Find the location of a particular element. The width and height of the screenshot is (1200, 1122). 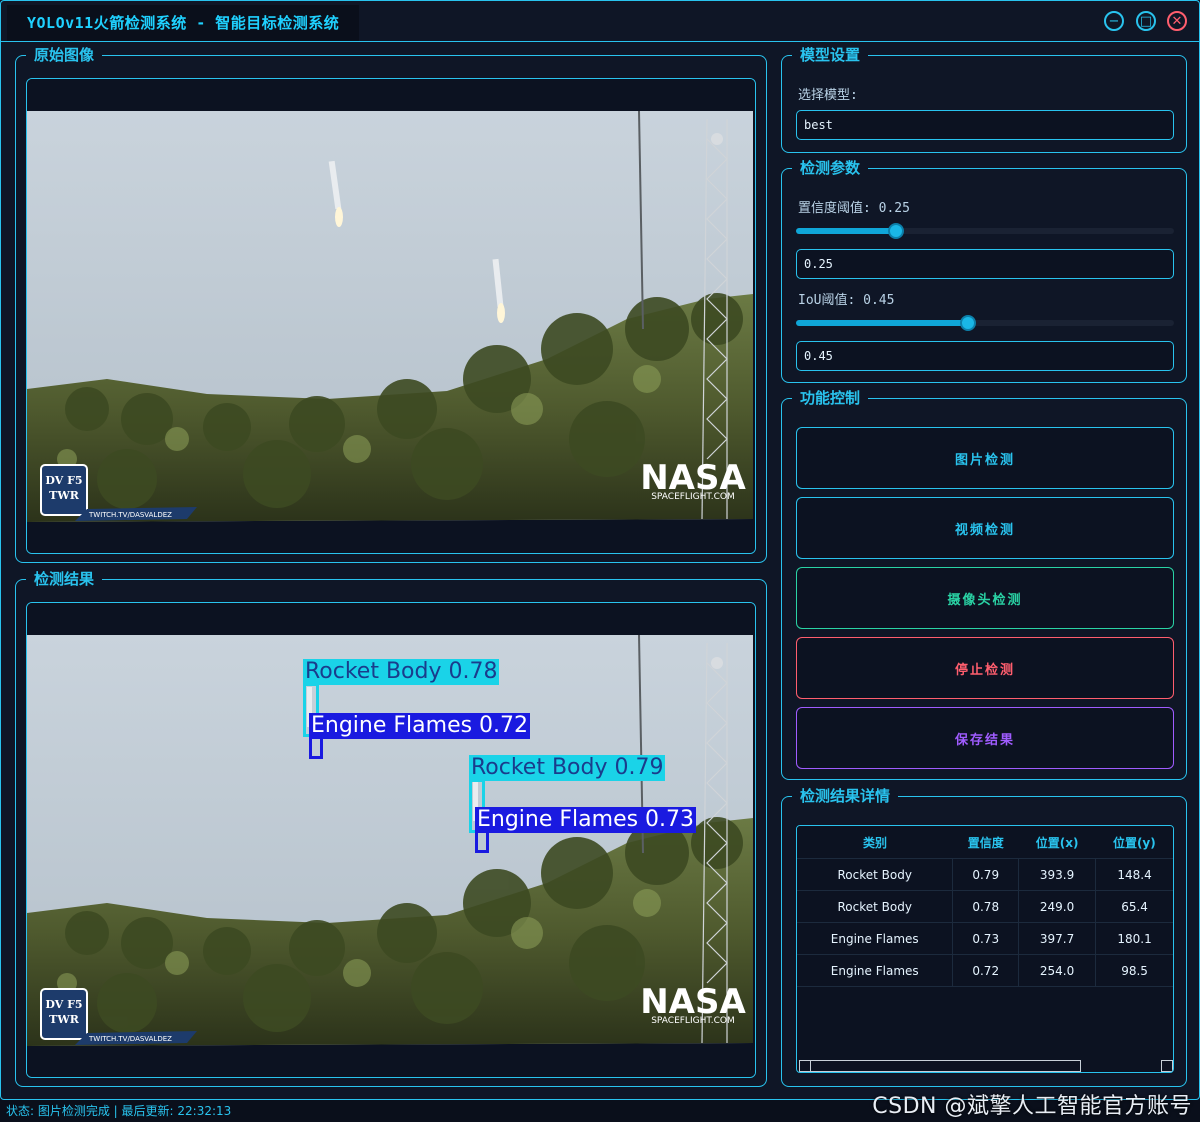

video-detect-button: 视频检测 is located at coordinates (985, 528).